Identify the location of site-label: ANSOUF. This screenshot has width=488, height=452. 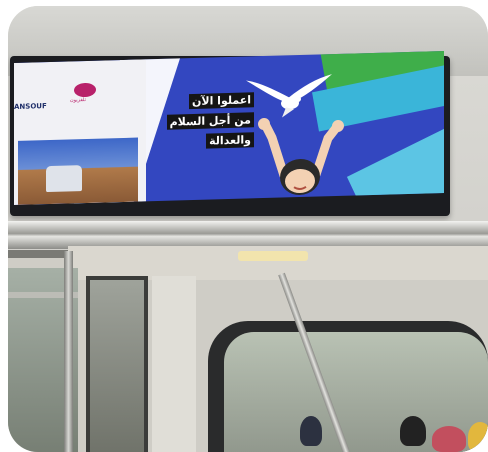
(30, 106).